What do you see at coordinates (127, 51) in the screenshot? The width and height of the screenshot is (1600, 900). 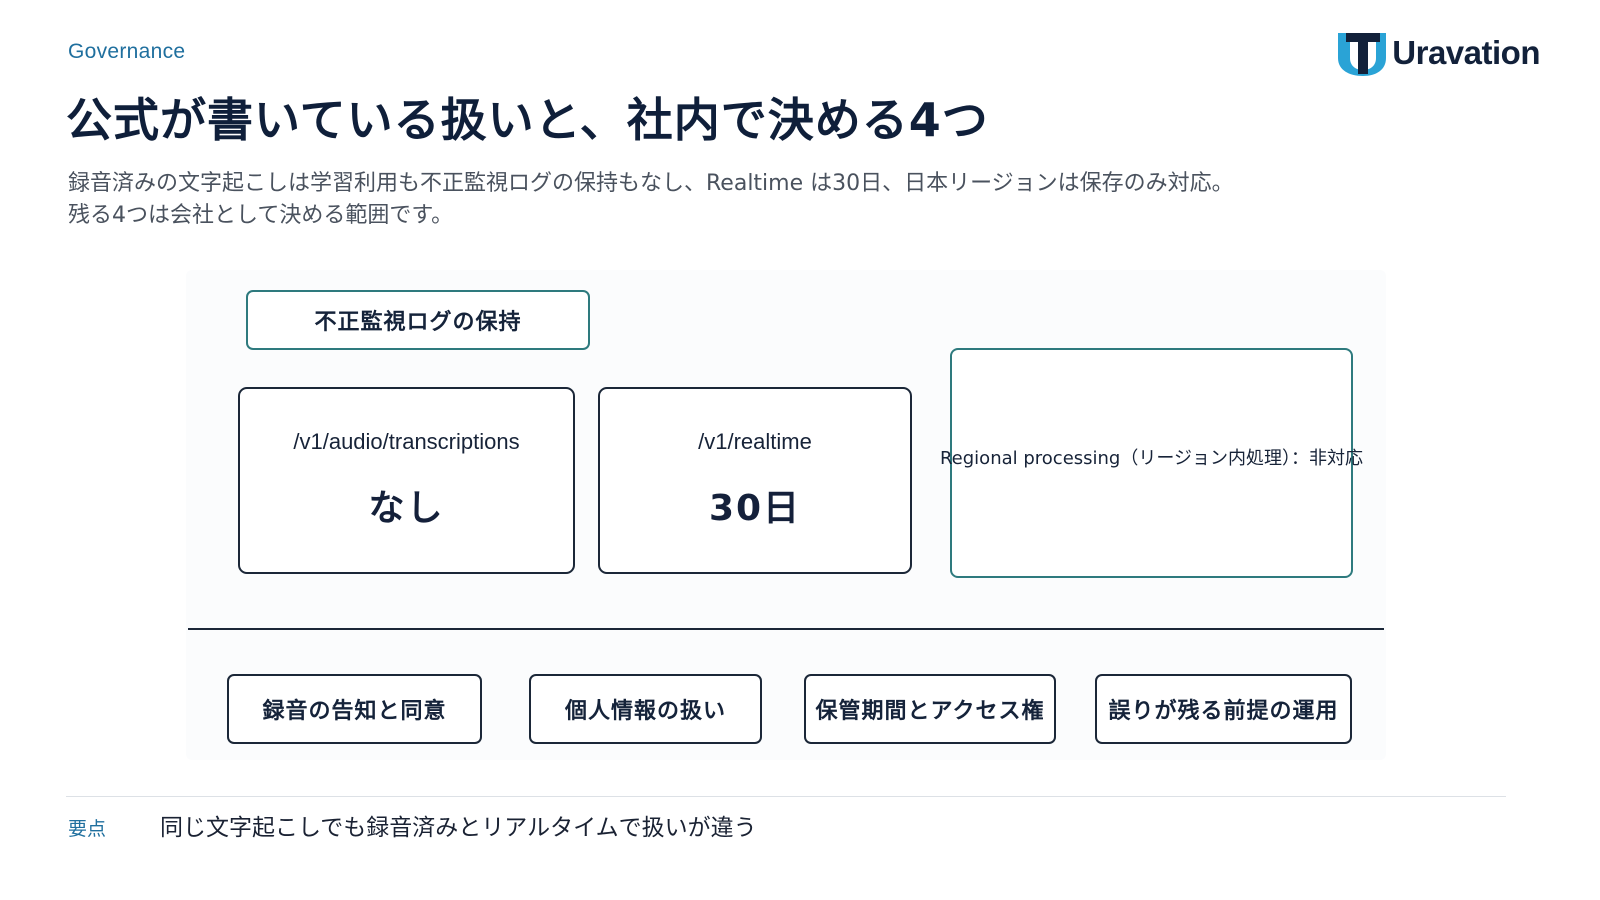 I see `section-label: Governance` at bounding box center [127, 51].